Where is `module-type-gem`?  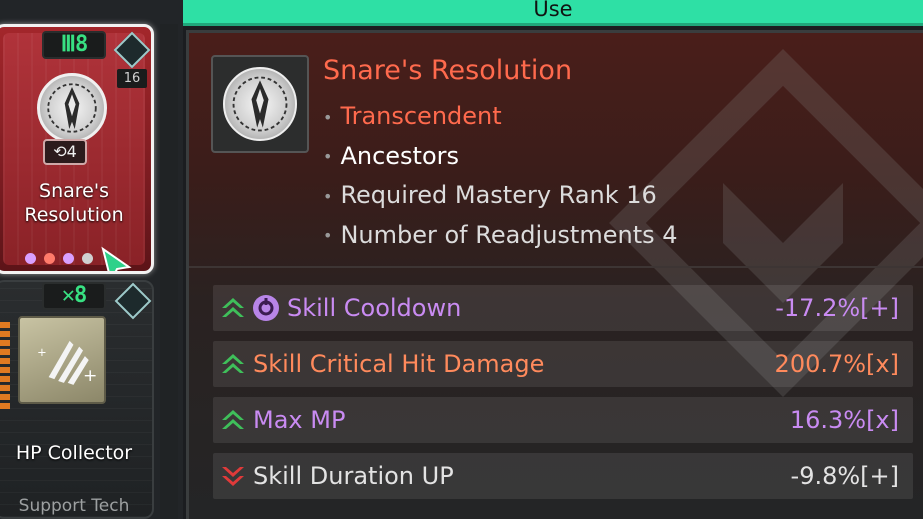
module-type-gem is located at coordinates (133, 313).